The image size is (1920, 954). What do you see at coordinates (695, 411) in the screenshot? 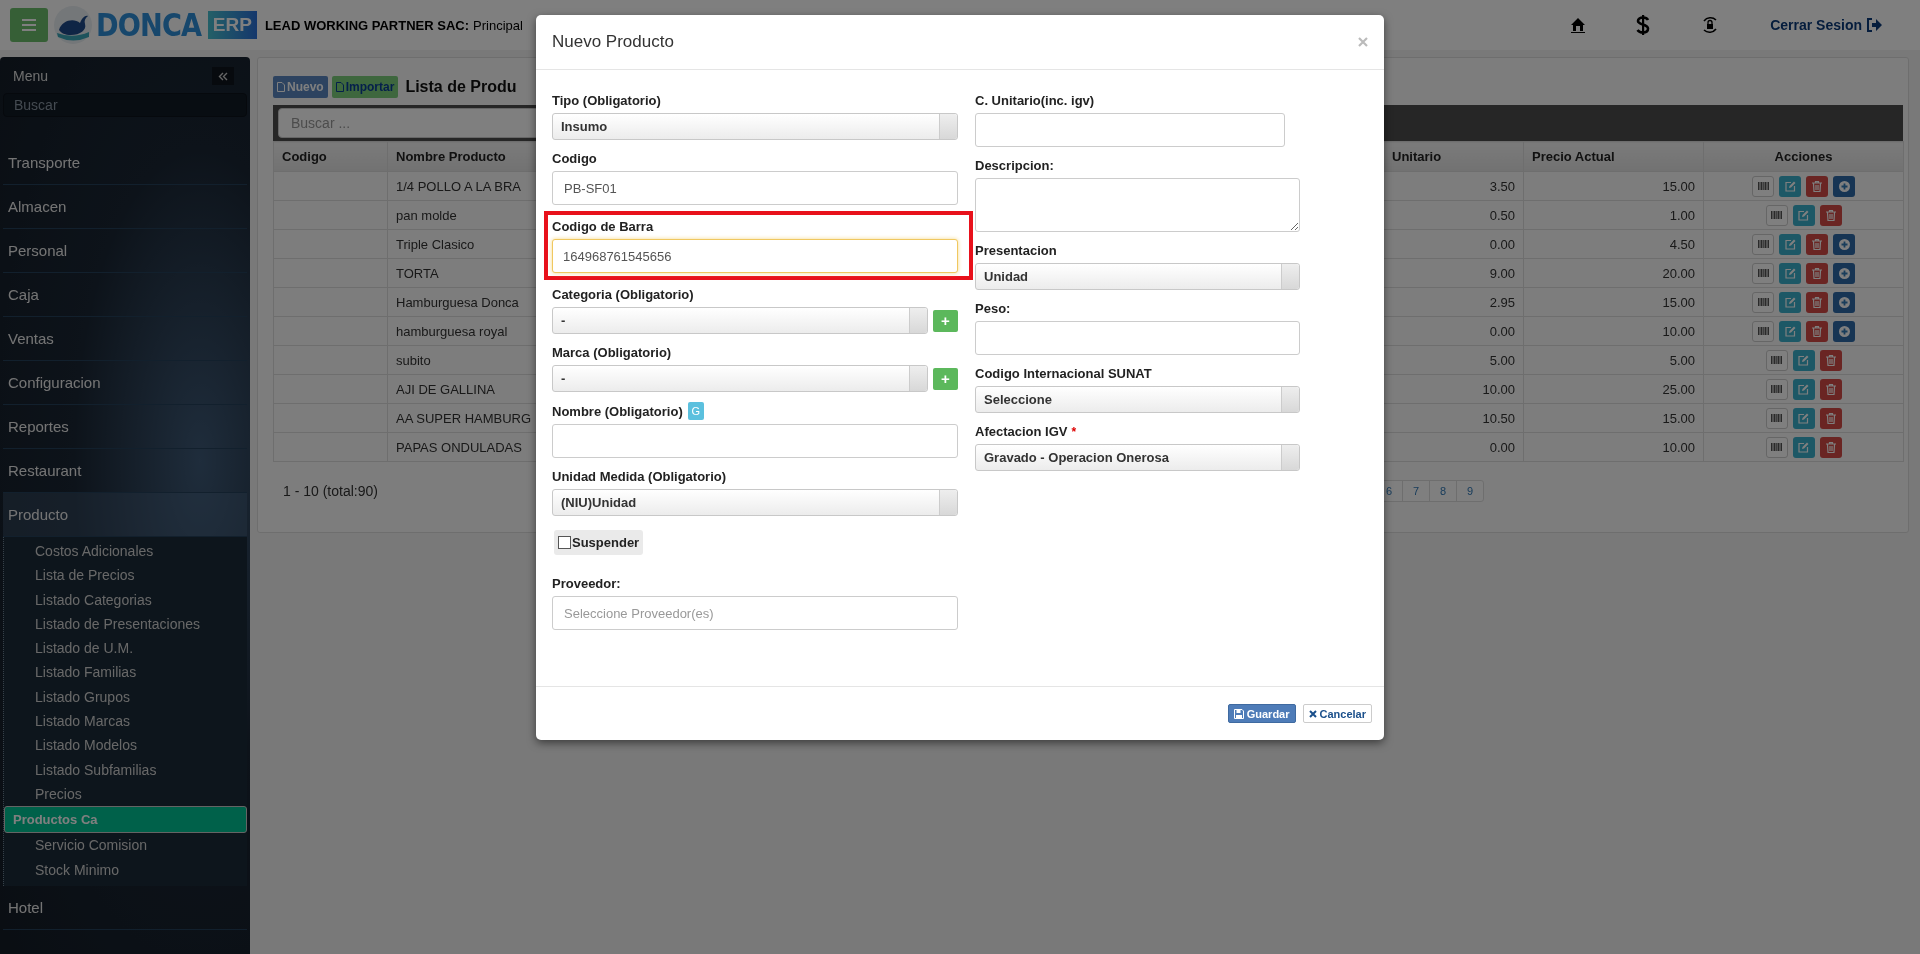
I see `generate-button: G` at bounding box center [695, 411].